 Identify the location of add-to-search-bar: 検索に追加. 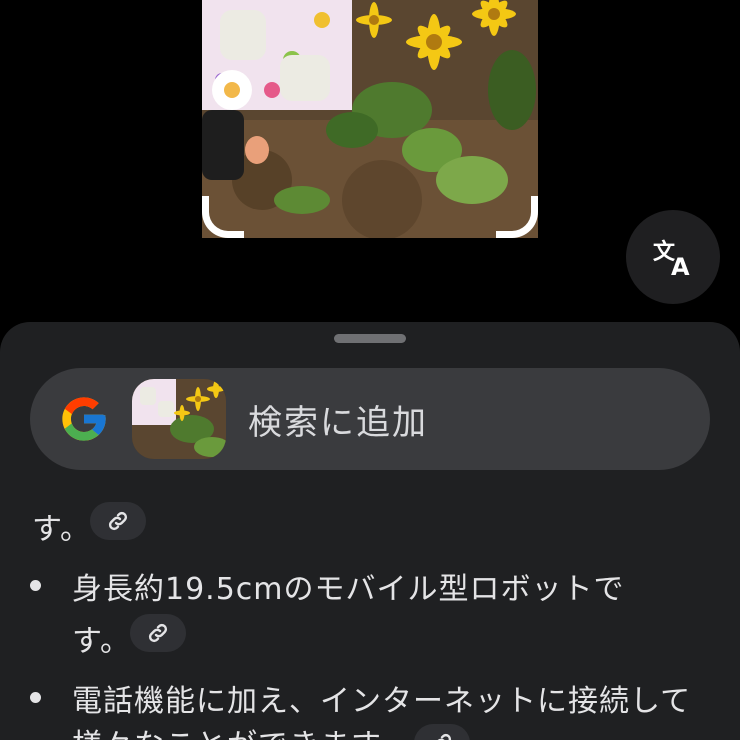
(370, 419).